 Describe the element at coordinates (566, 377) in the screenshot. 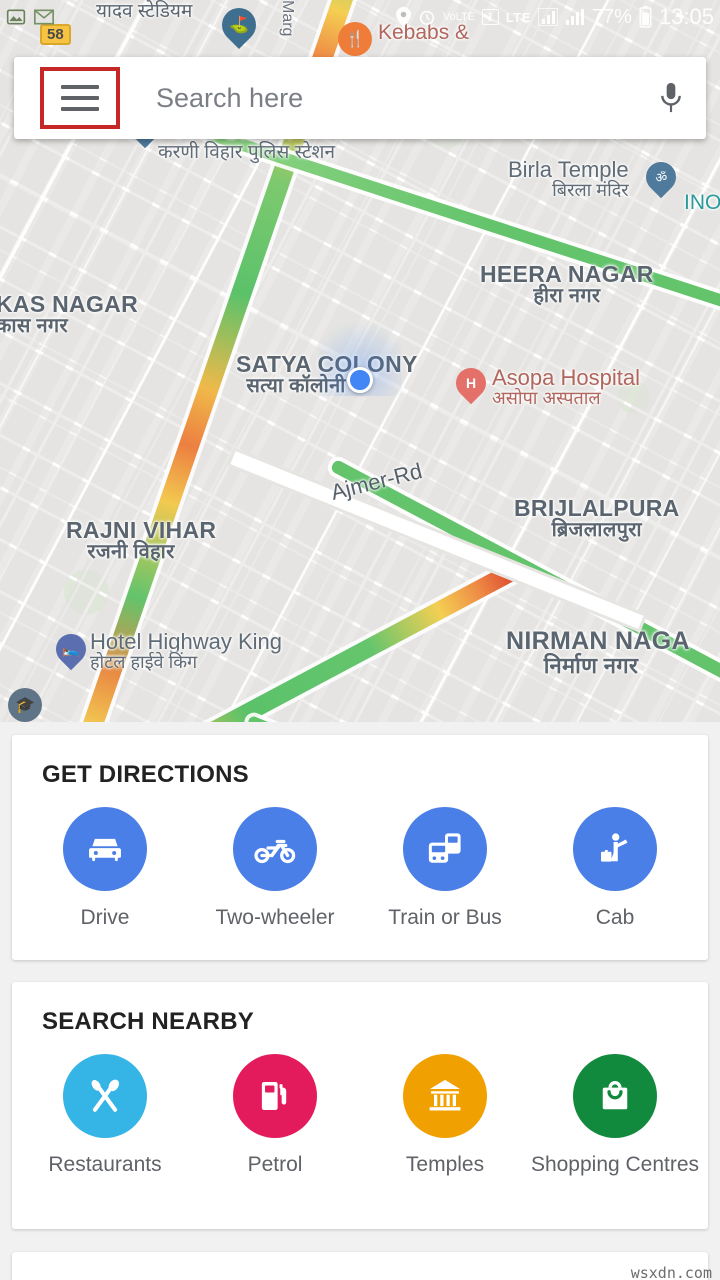

I see `poi-hospital-en: Asopa Hospital` at that location.